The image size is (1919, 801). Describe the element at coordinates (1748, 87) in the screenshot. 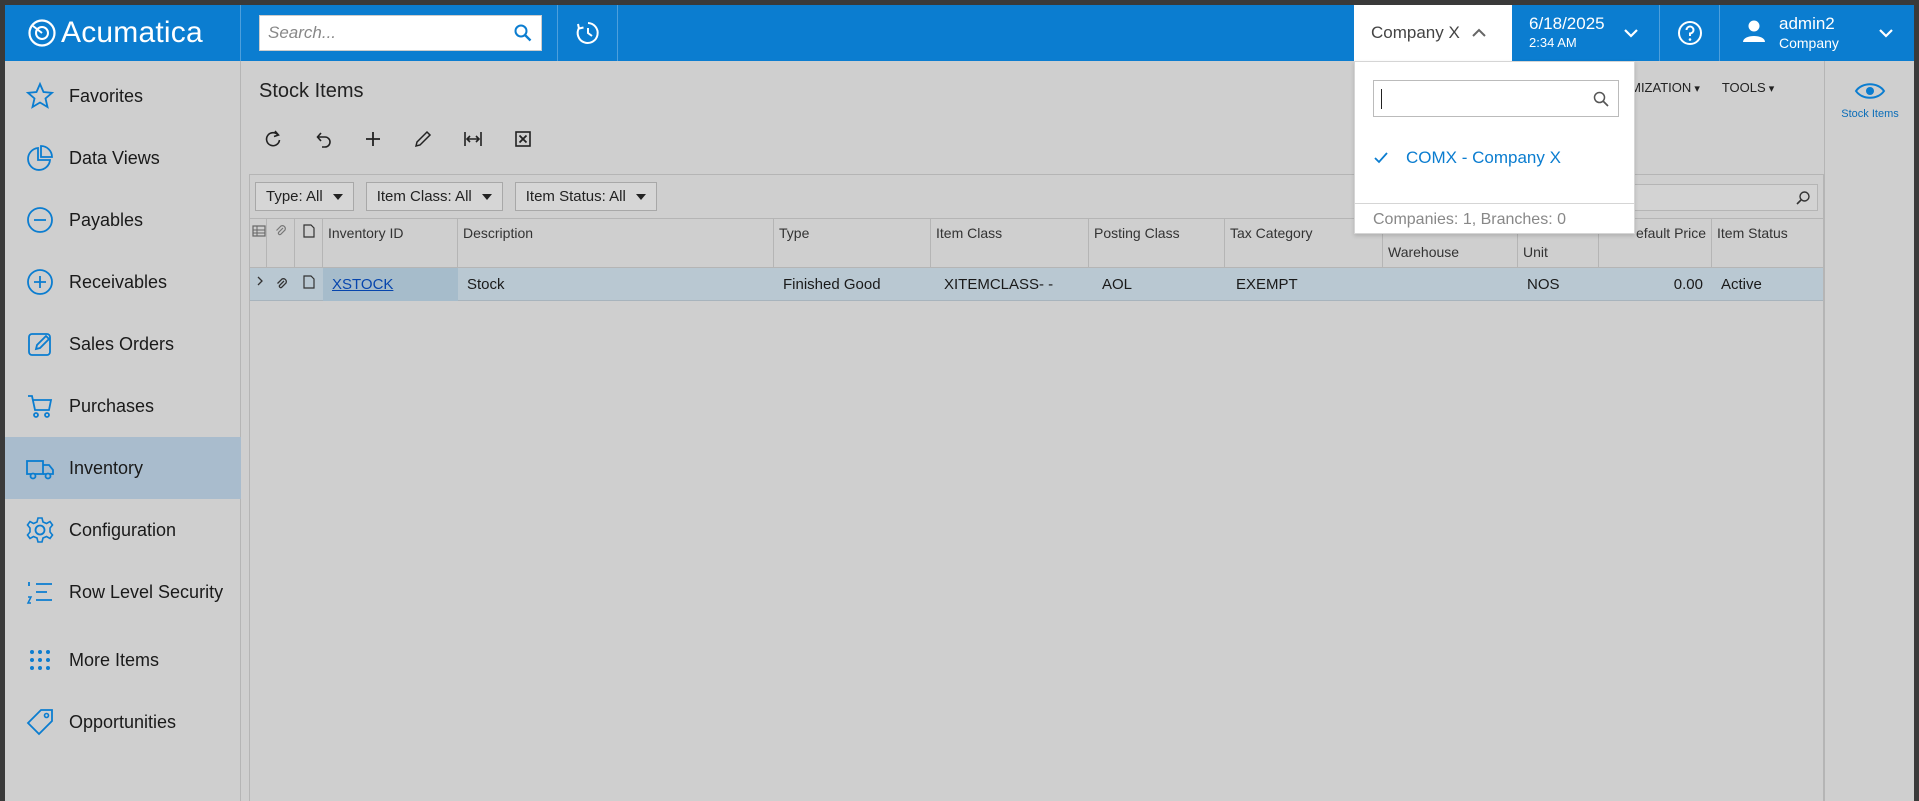

I see `tools-menu: TOOLS` at that location.